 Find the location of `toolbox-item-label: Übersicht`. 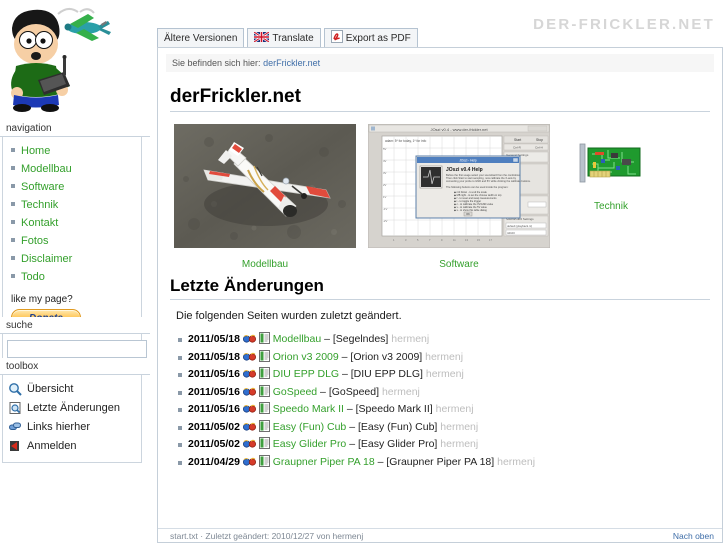

toolbox-item-label: Übersicht is located at coordinates (50, 389).